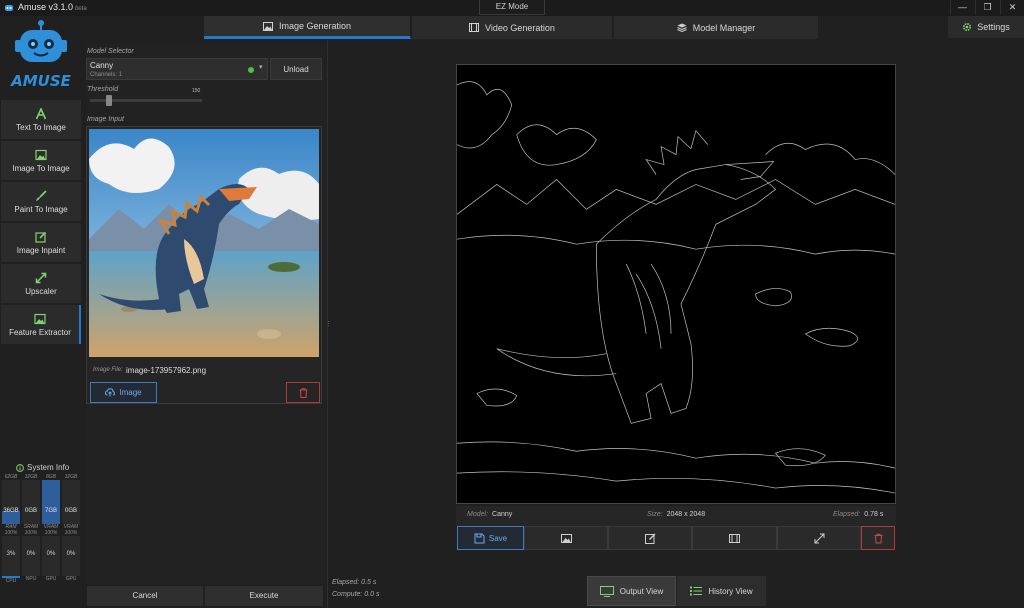 Image resolution: width=1024 pixels, height=608 pixels. I want to click on sidebar-item-feature-extractor: Feature Extractor, so click(41, 324).